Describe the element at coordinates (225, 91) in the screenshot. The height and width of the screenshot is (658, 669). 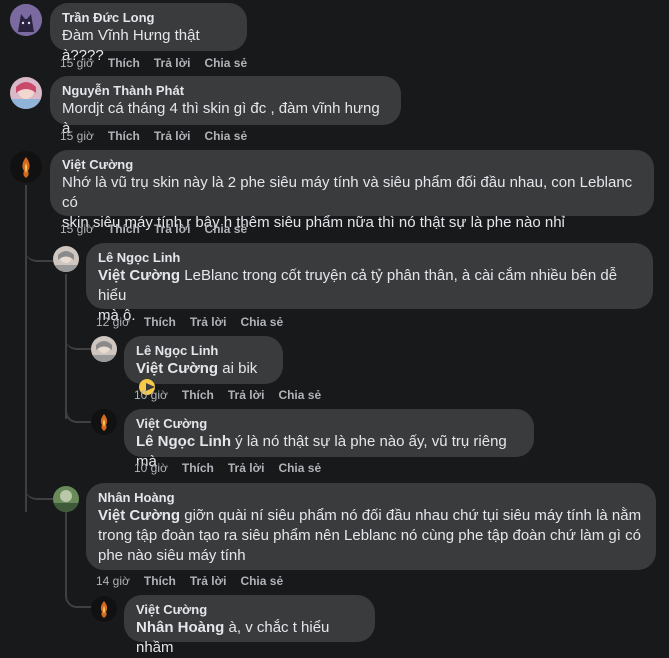
I see `comment-author: Nguyễn Thành Phát` at that location.